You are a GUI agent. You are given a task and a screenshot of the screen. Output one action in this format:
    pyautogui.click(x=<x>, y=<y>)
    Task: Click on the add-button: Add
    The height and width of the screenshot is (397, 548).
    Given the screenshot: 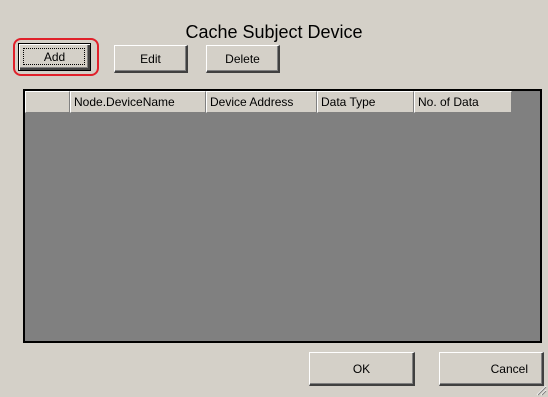 What is the action you would take?
    pyautogui.click(x=54, y=57)
    